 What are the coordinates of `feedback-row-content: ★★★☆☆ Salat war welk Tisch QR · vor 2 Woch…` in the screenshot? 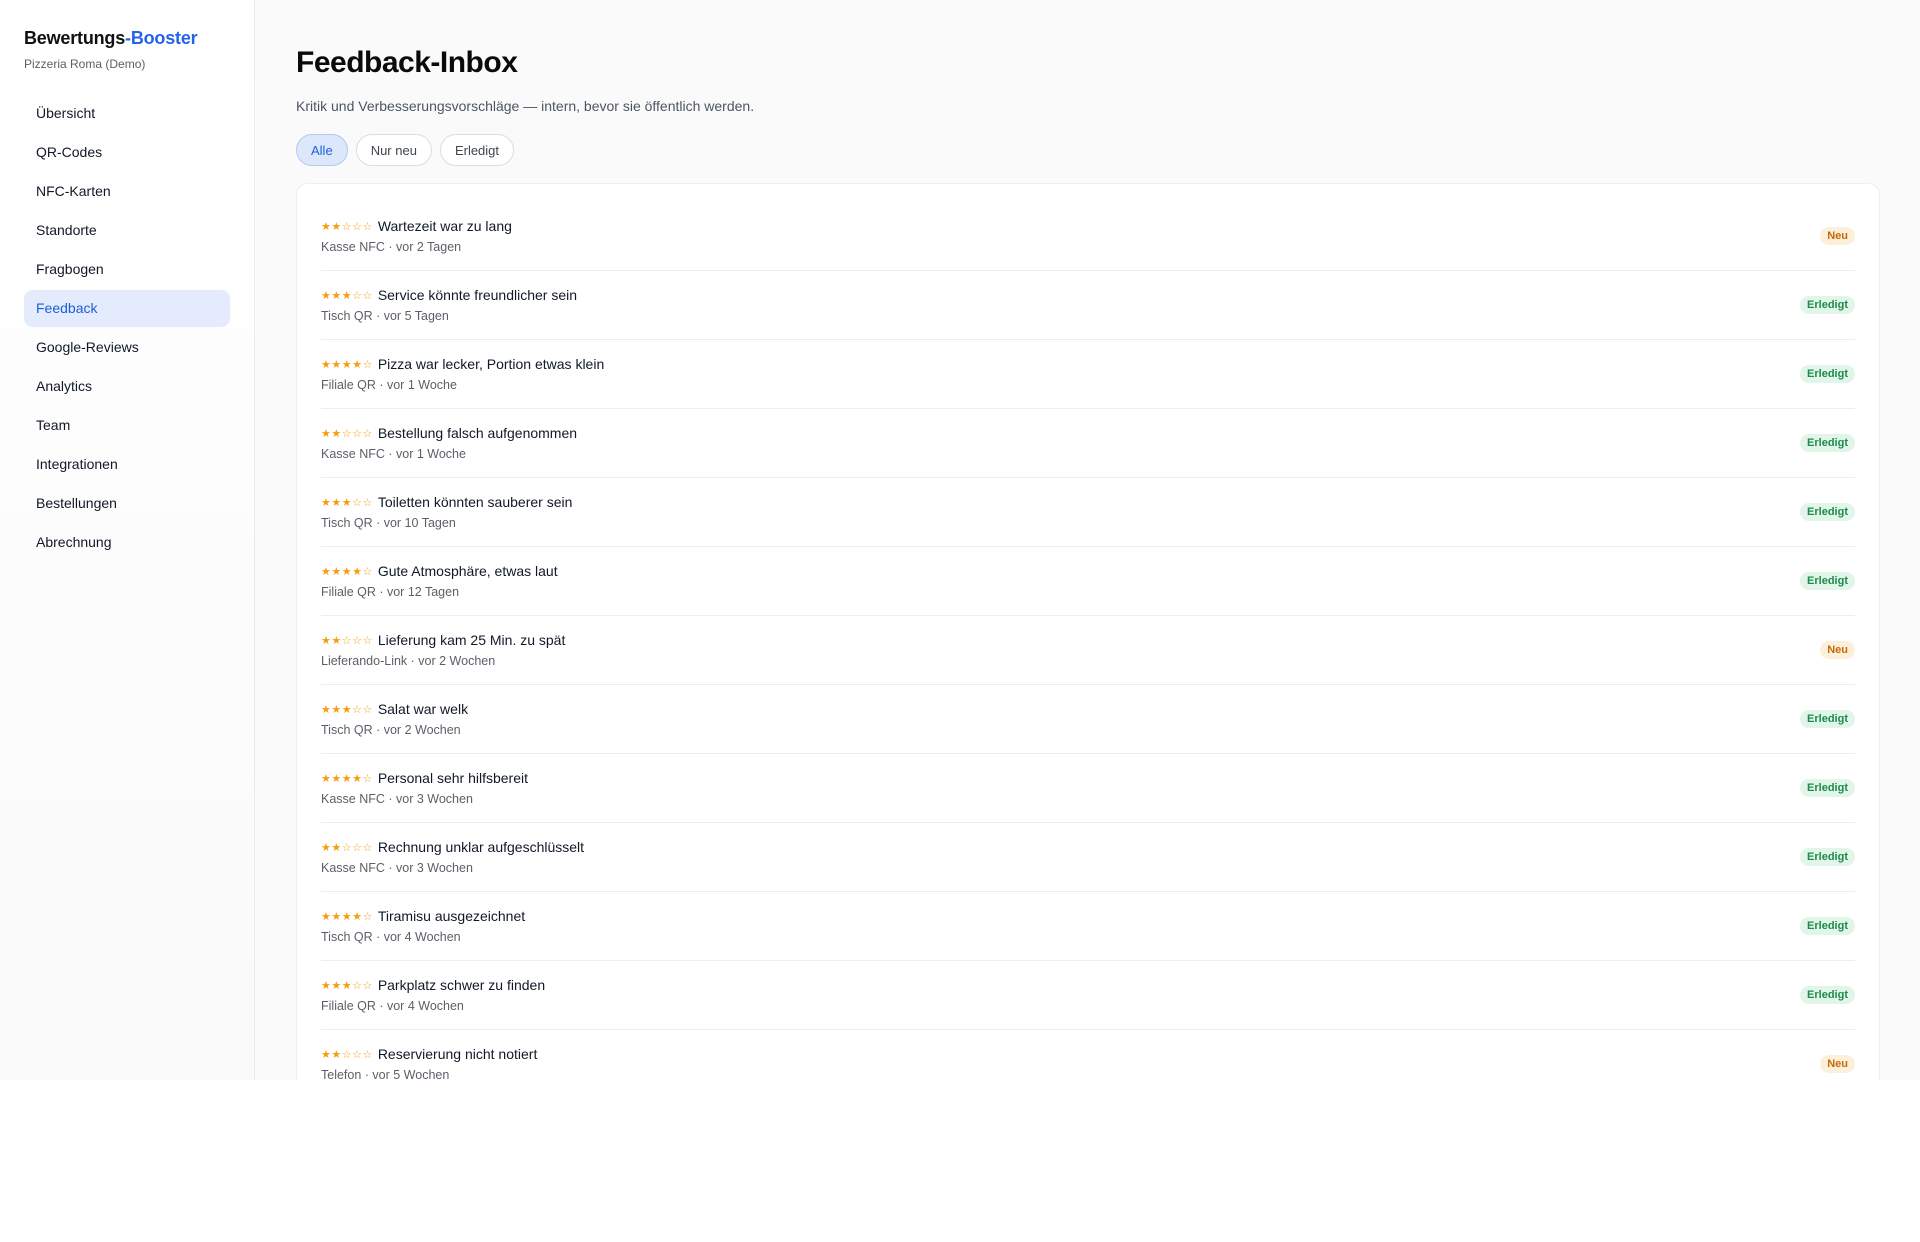 It's located at (394, 719).